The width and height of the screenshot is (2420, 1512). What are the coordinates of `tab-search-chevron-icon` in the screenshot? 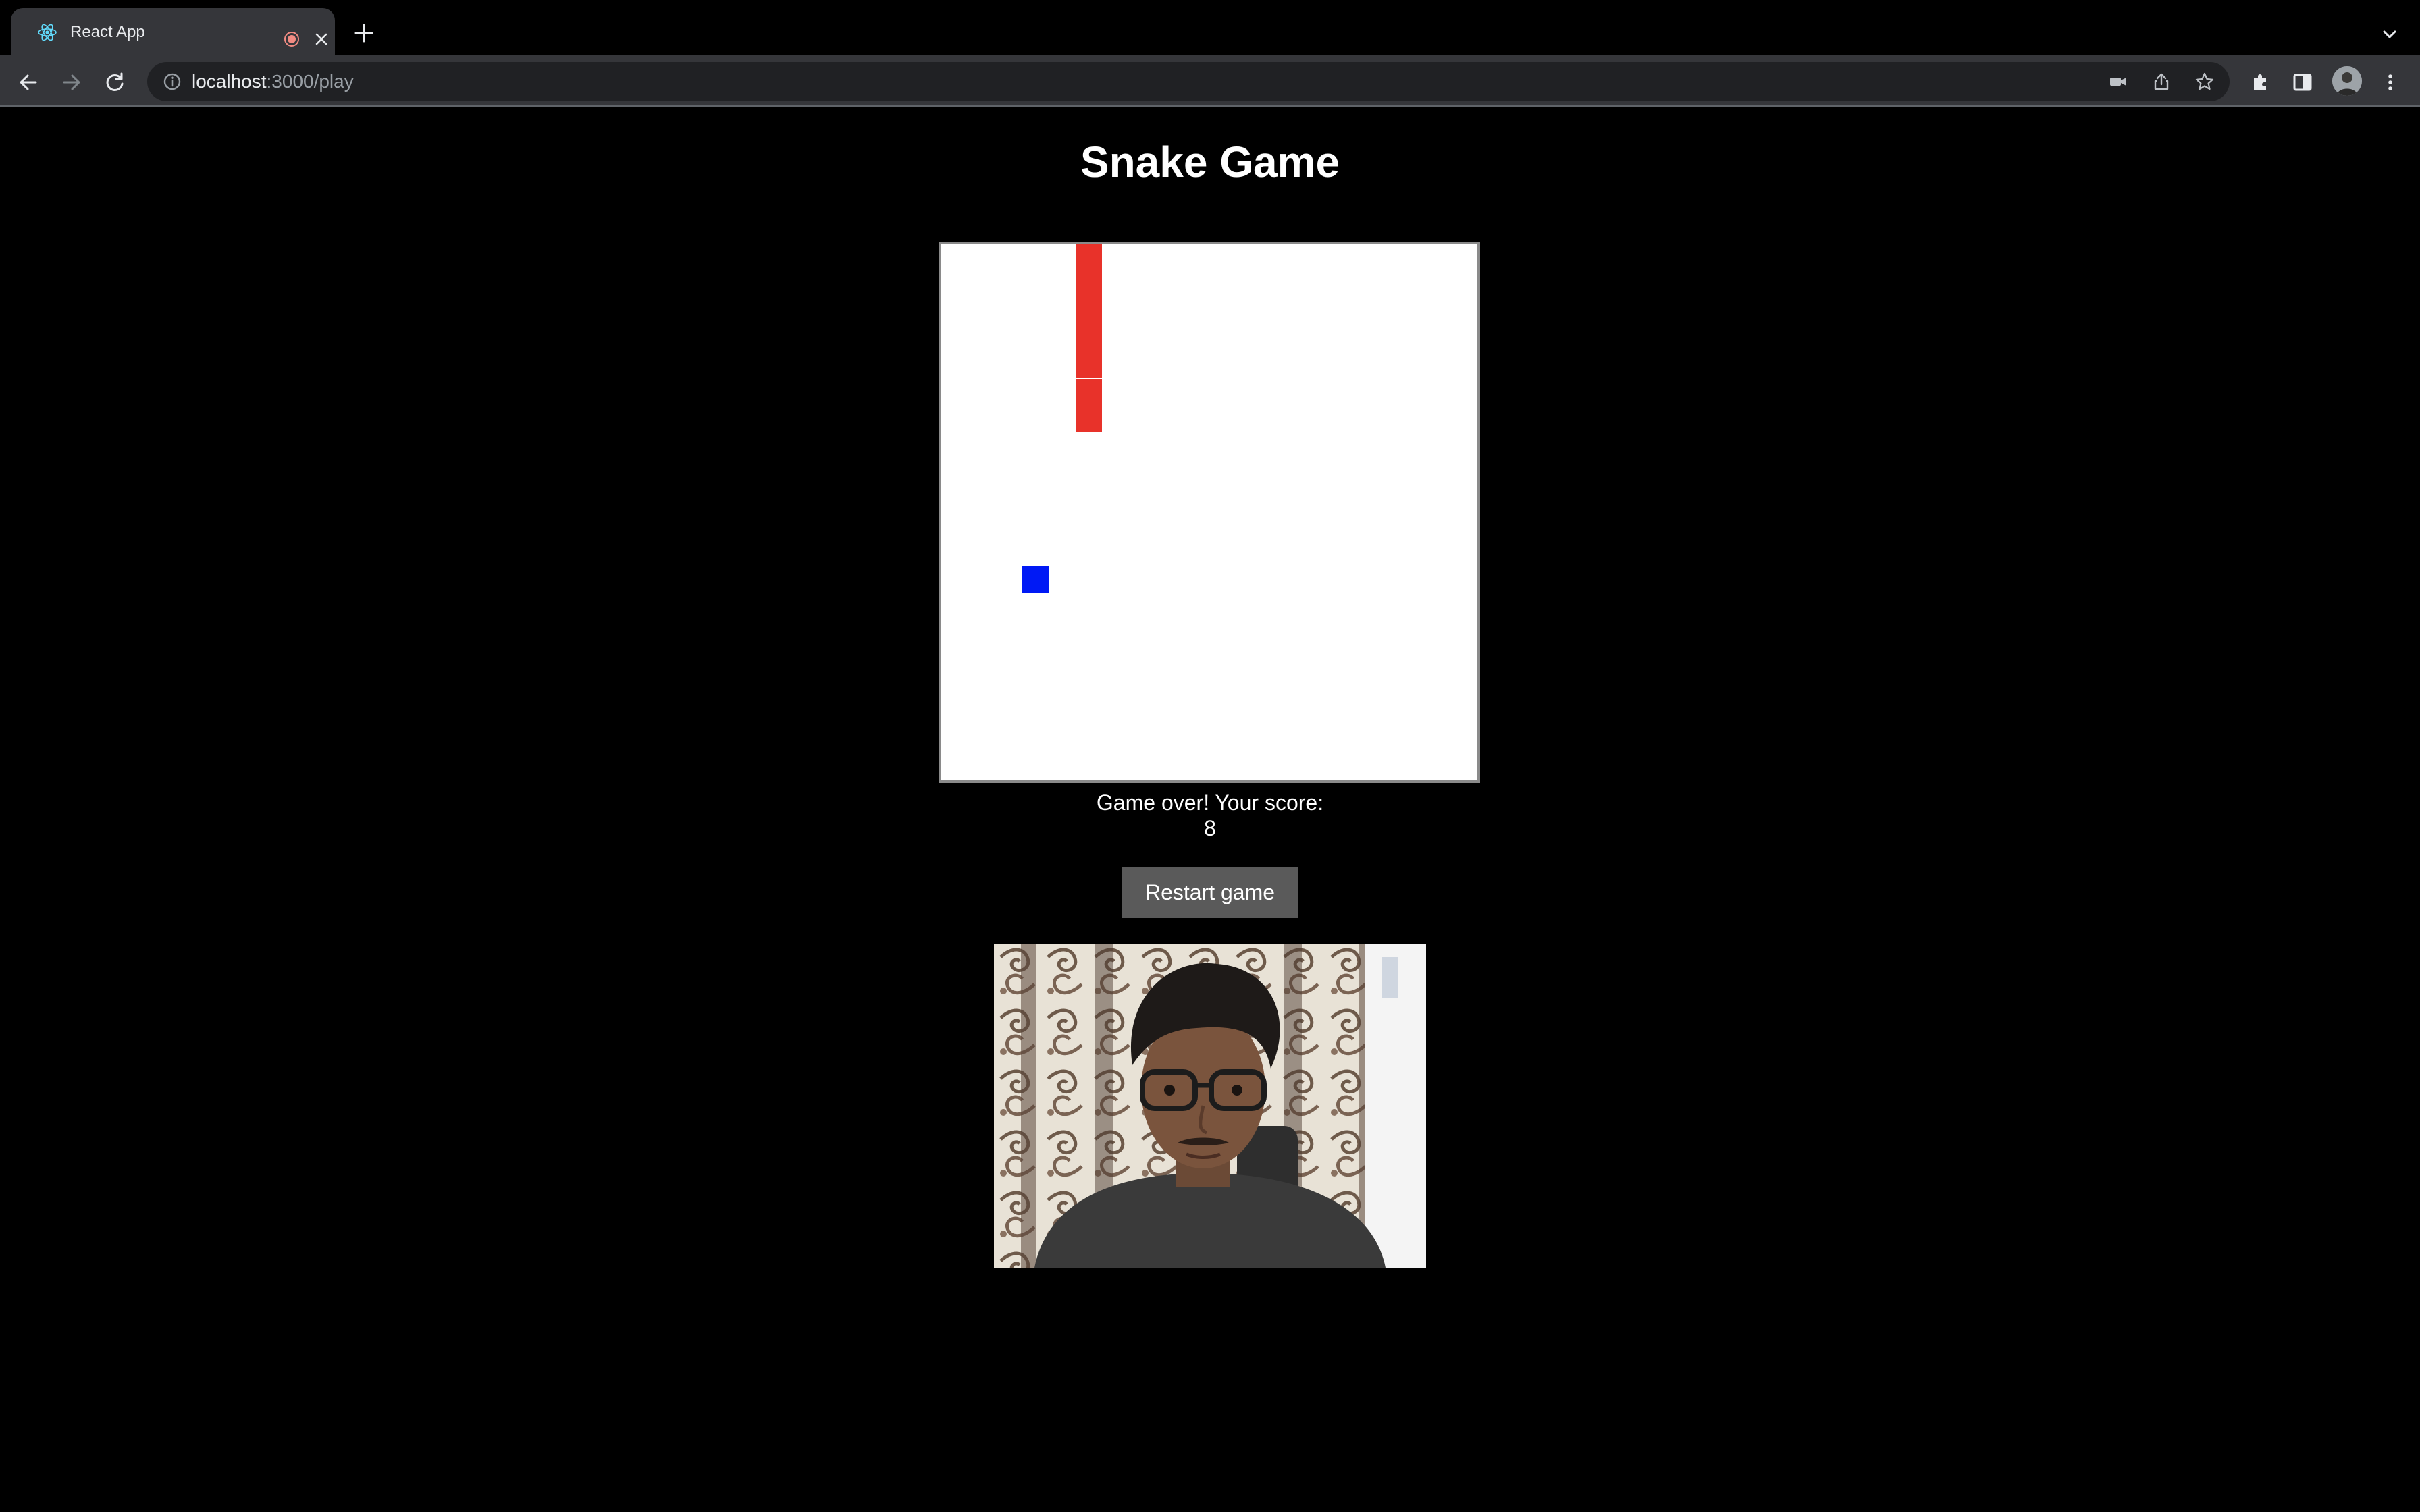 It's located at (2389, 34).